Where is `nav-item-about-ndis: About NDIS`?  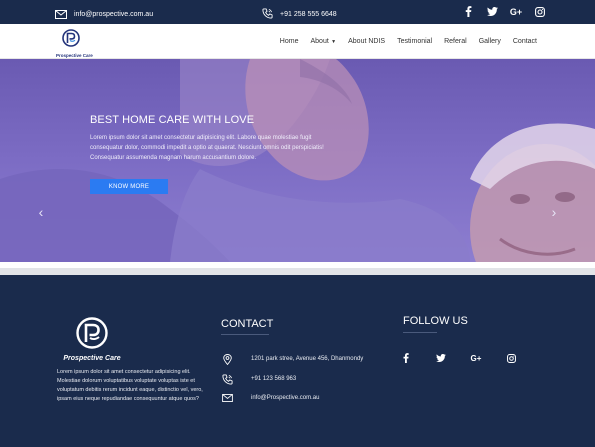 nav-item-about-ndis: About NDIS is located at coordinates (366, 41).